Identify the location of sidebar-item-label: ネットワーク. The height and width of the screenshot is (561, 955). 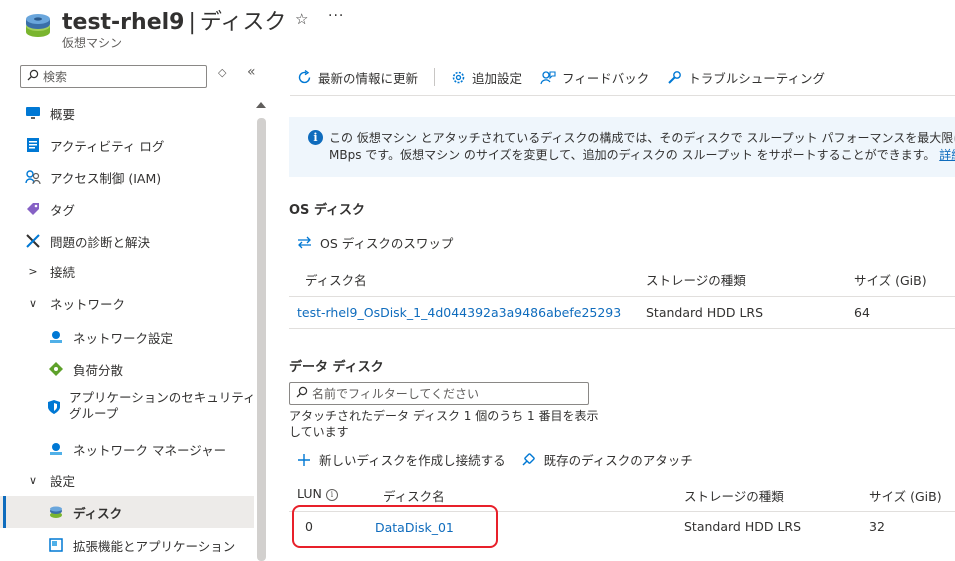
(88, 304).